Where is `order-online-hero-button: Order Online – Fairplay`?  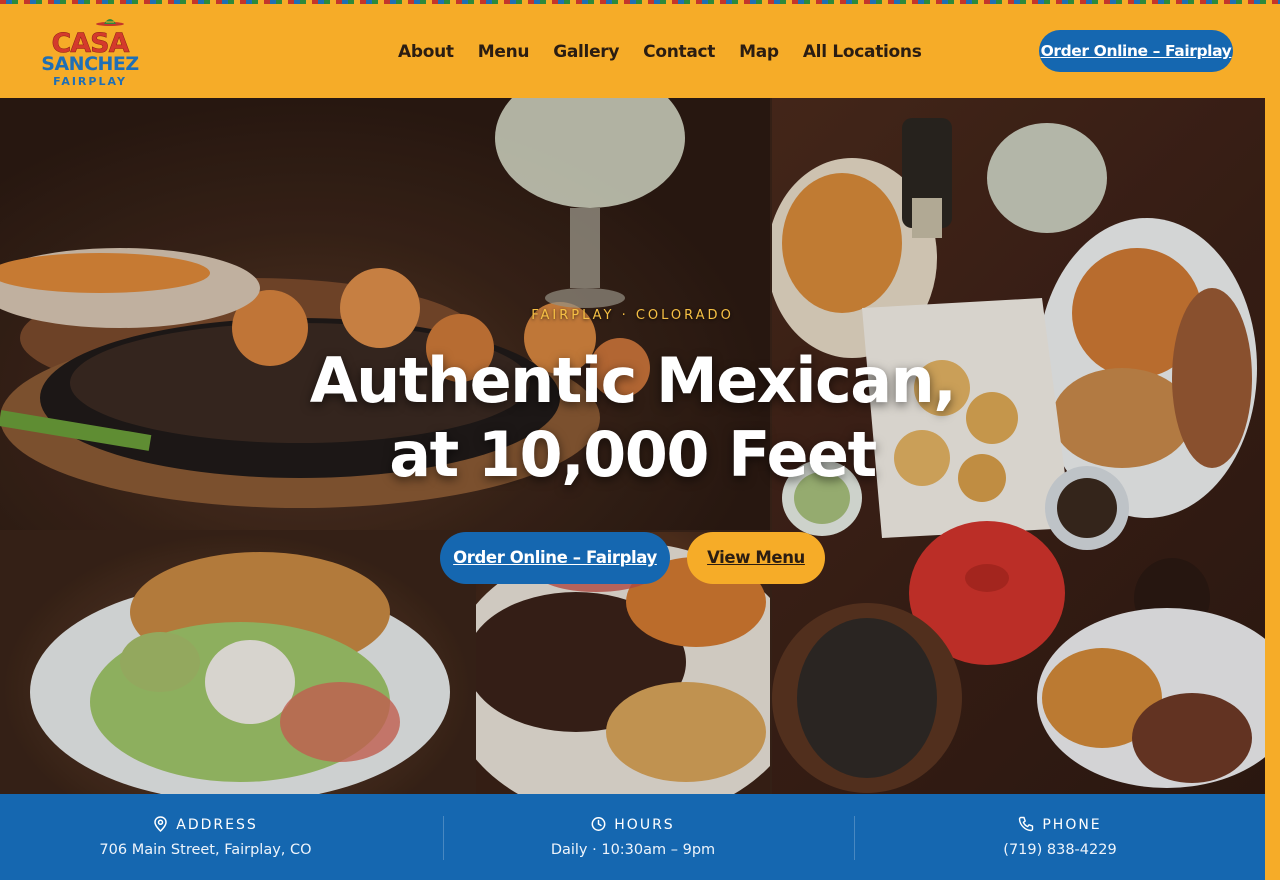
order-online-hero-button: Order Online – Fairplay is located at coordinates (555, 558).